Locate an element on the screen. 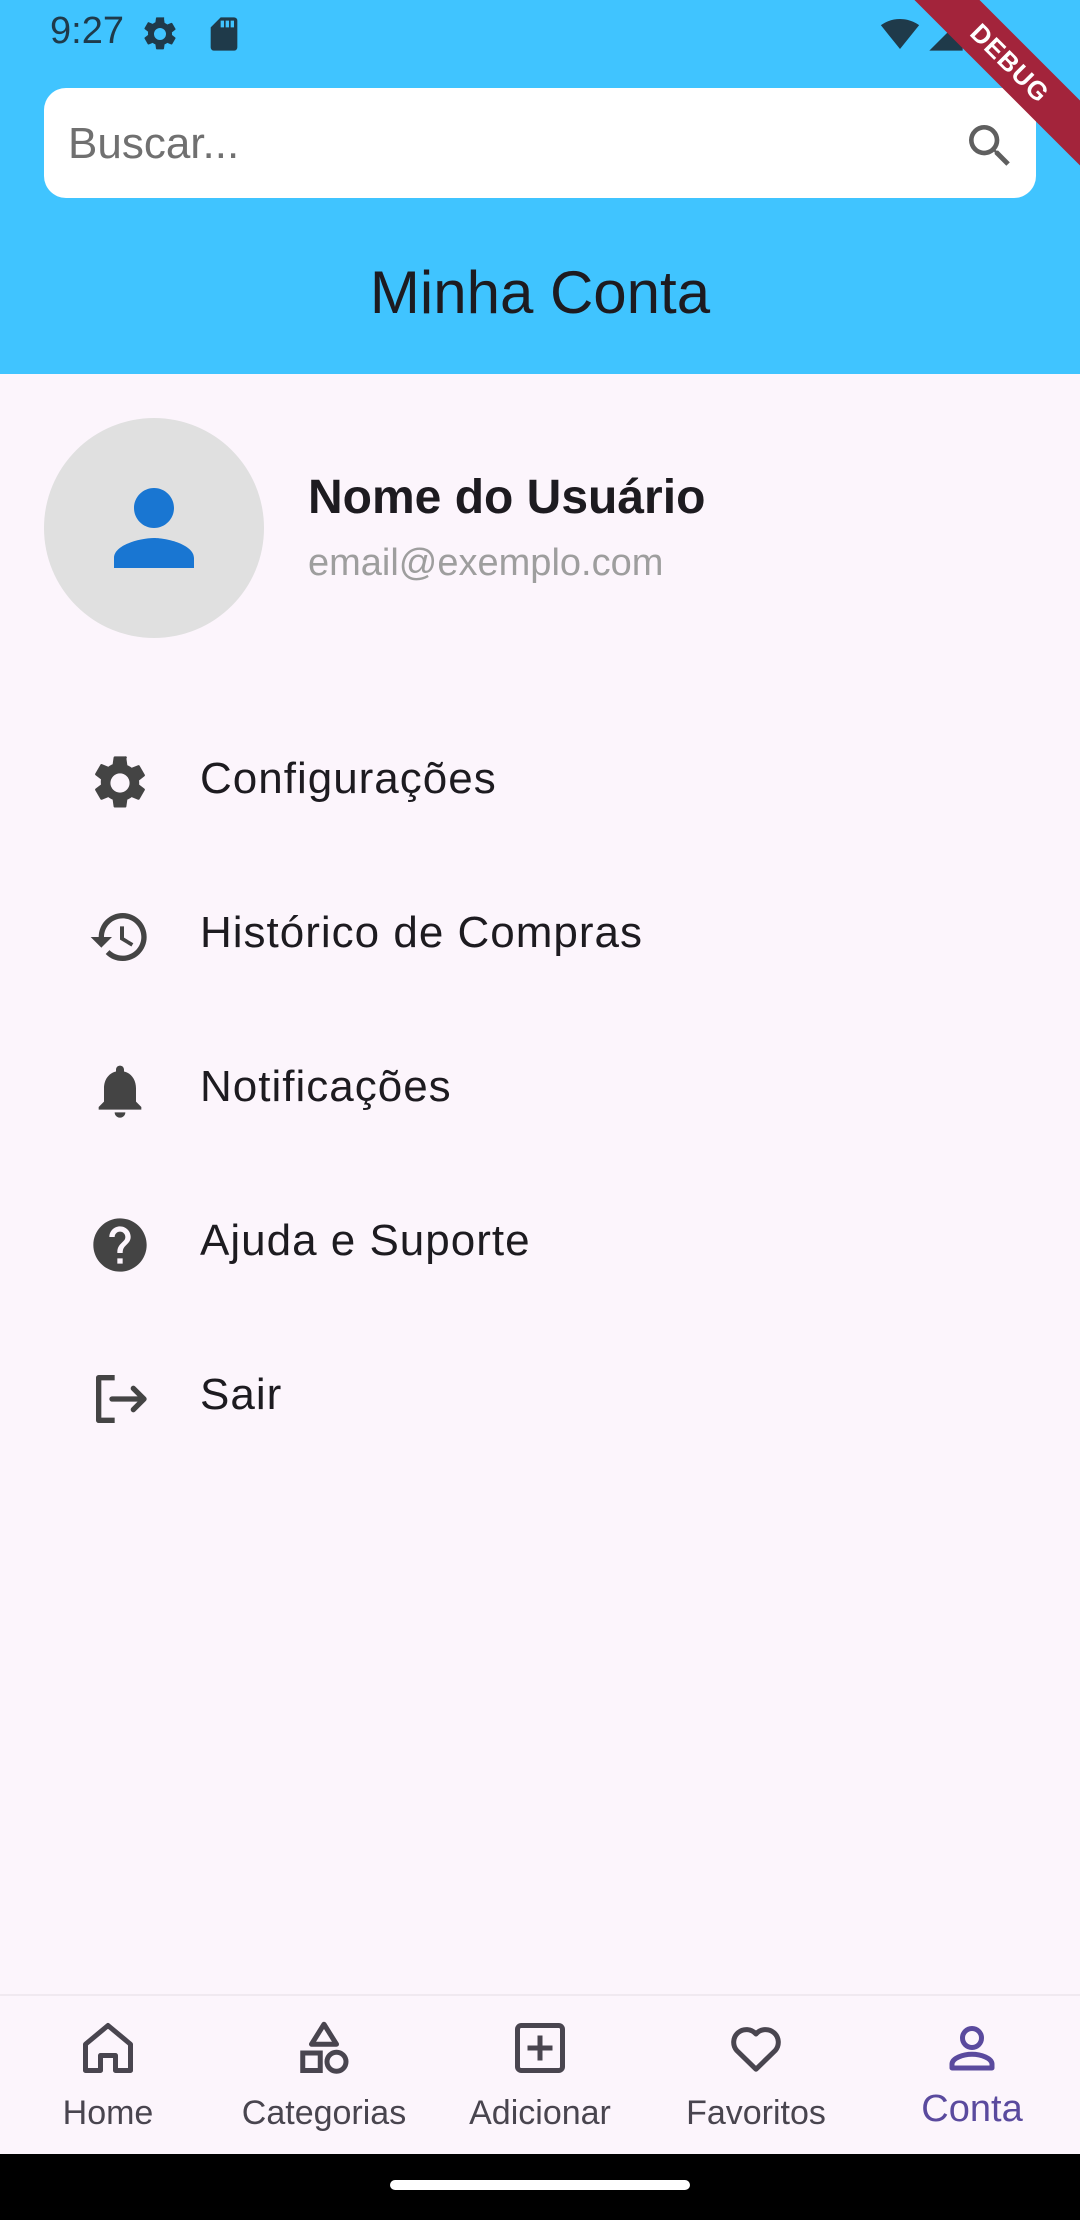 The width and height of the screenshot is (1080, 2220). nav-label: Conta is located at coordinates (972, 2109).